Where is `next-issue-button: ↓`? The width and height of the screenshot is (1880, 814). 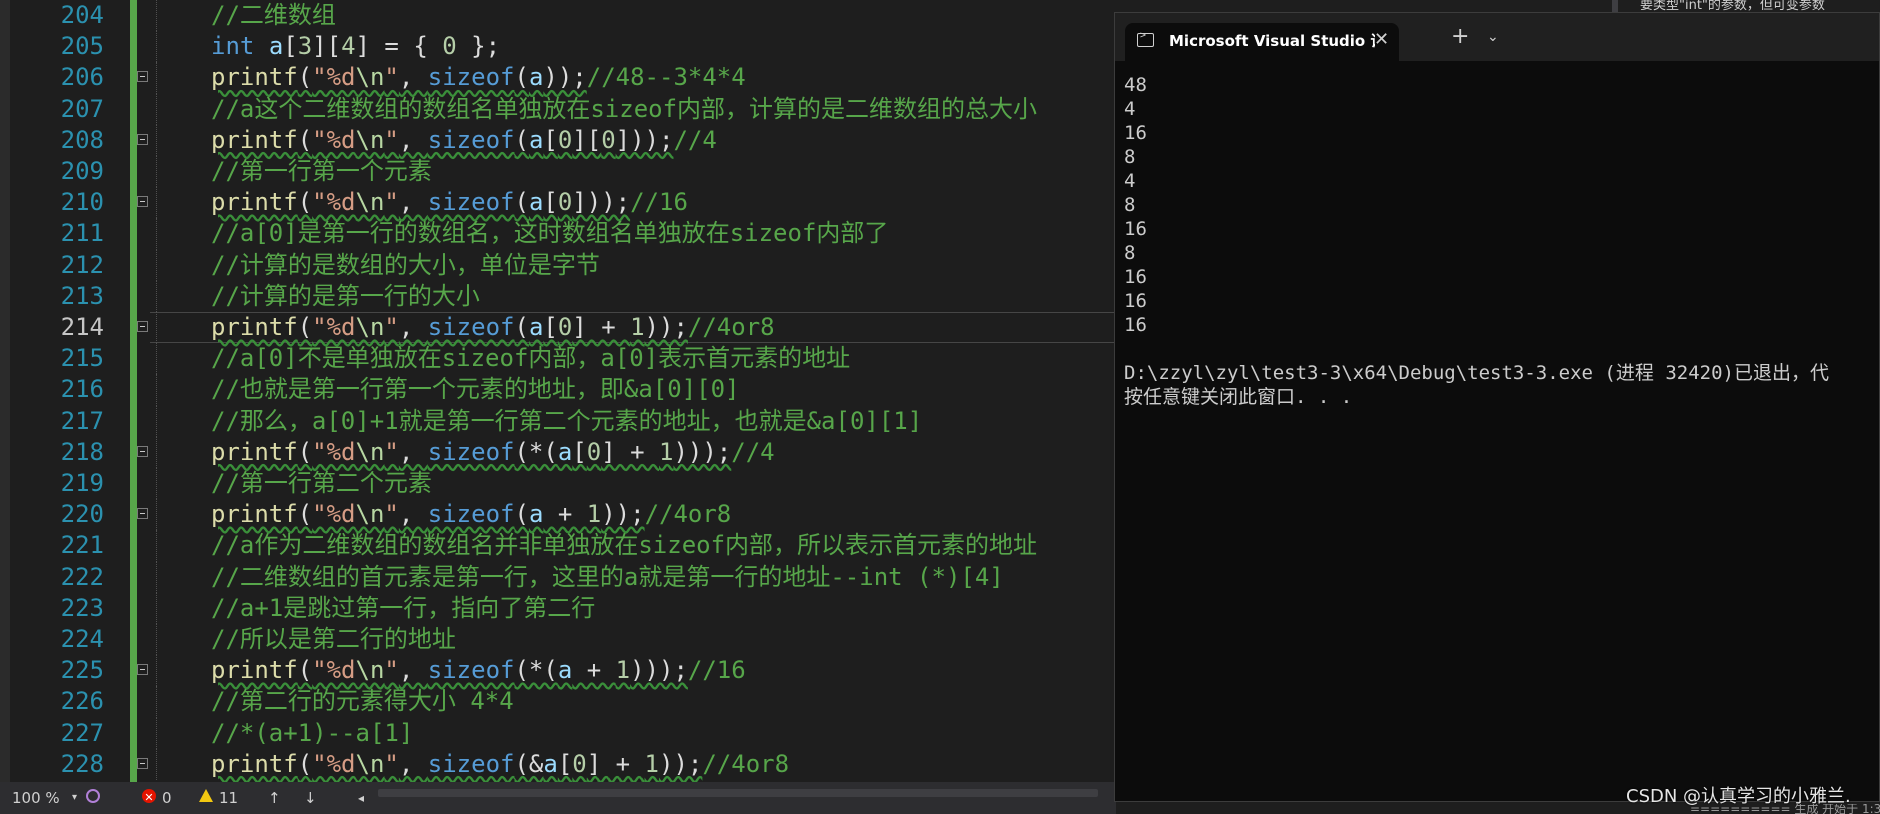
next-issue-button: ↓ is located at coordinates (310, 798).